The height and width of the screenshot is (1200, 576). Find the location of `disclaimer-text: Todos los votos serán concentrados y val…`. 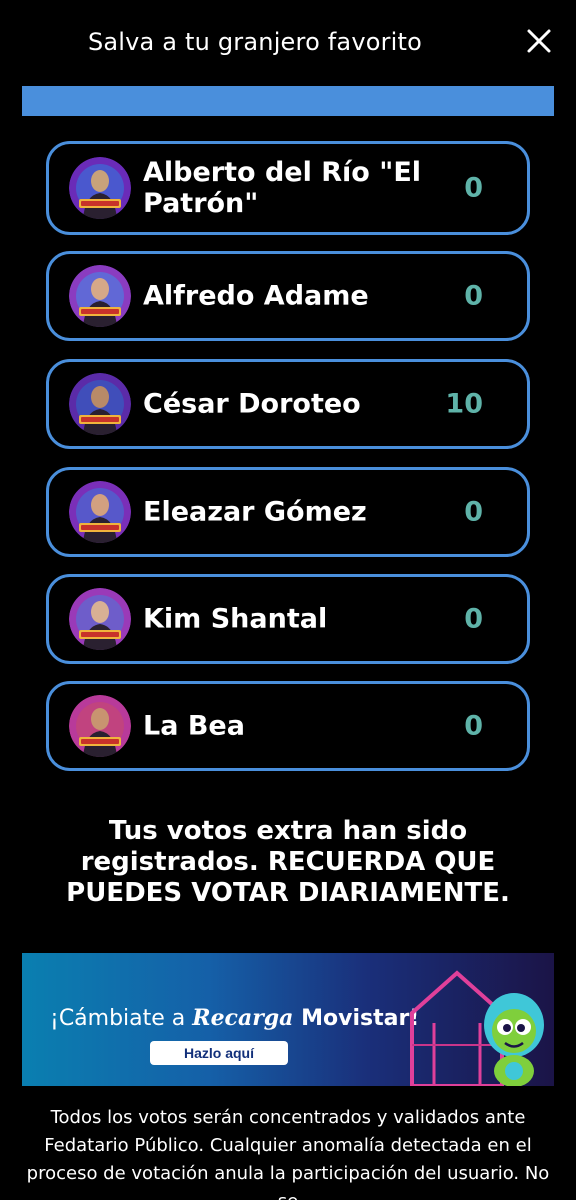

disclaimer-text: Todos los votos serán concentrados y val… is located at coordinates (288, 1153).